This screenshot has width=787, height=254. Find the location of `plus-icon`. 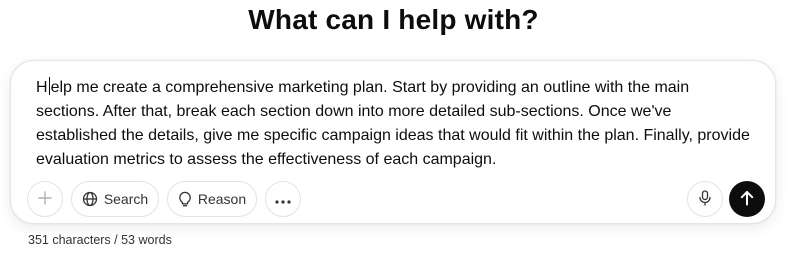

plus-icon is located at coordinates (45, 199).